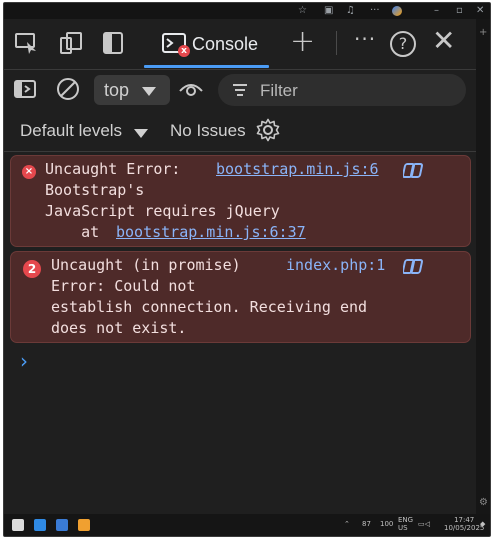 This screenshot has width=492, height=538. I want to click on filter-input, so click(360, 91).